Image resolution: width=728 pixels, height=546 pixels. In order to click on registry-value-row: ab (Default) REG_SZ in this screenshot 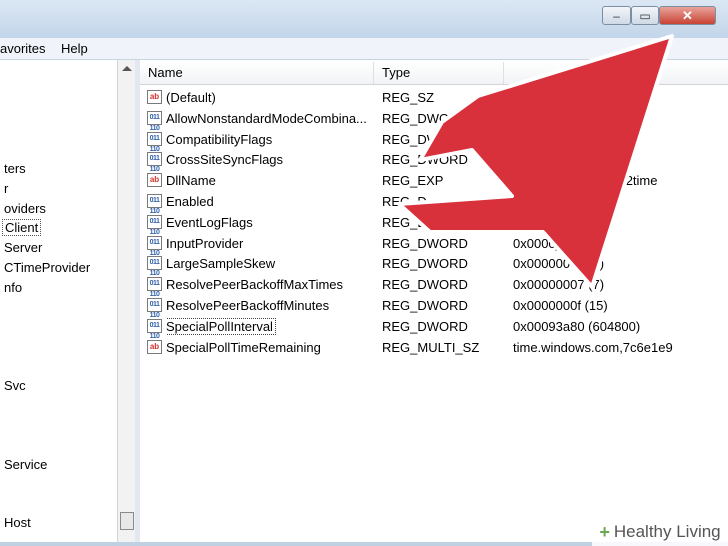, I will do `click(434, 97)`.